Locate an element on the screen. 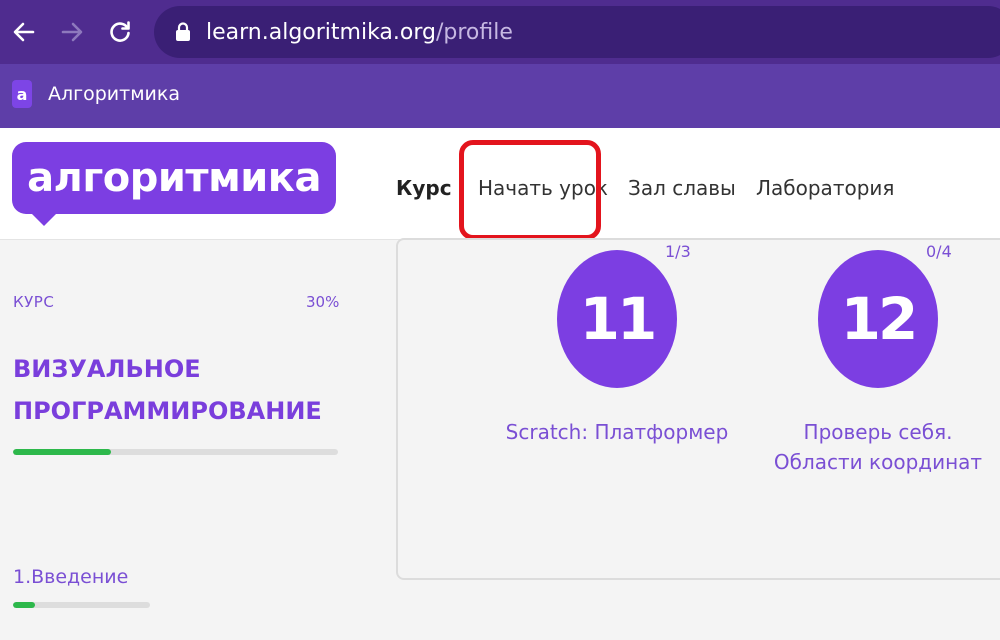 This screenshot has width=1000, height=640. lesson-12-number: 12 is located at coordinates (879, 319).